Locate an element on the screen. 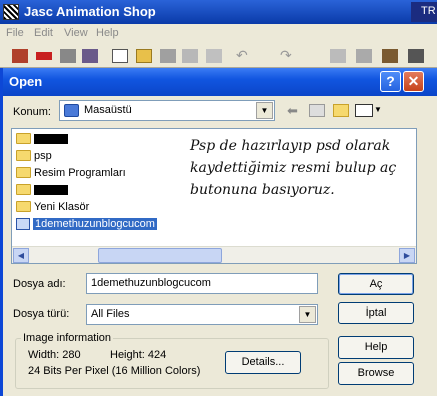 The height and width of the screenshot is (396, 437). back-arrow-icon: ⬅ is located at coordinates (292, 111).